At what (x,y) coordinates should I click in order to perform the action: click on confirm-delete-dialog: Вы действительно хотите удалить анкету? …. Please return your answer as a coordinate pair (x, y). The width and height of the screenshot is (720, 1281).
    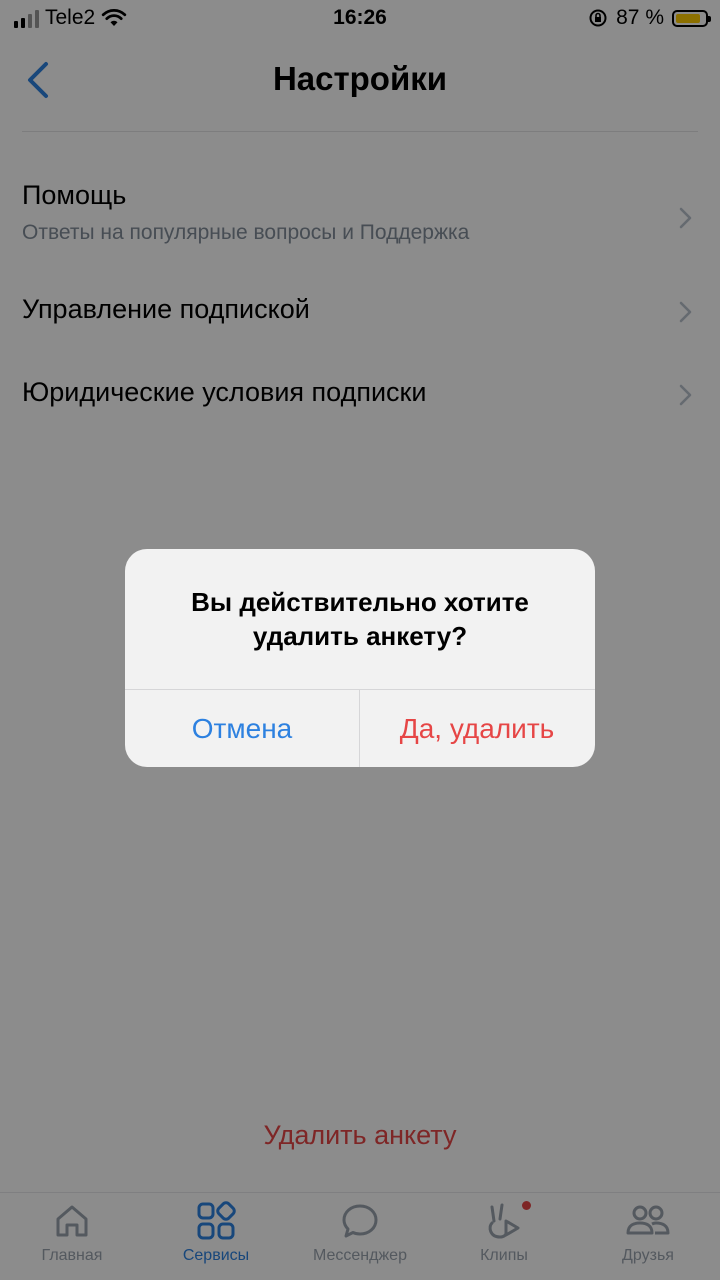
    Looking at the image, I should click on (360, 658).